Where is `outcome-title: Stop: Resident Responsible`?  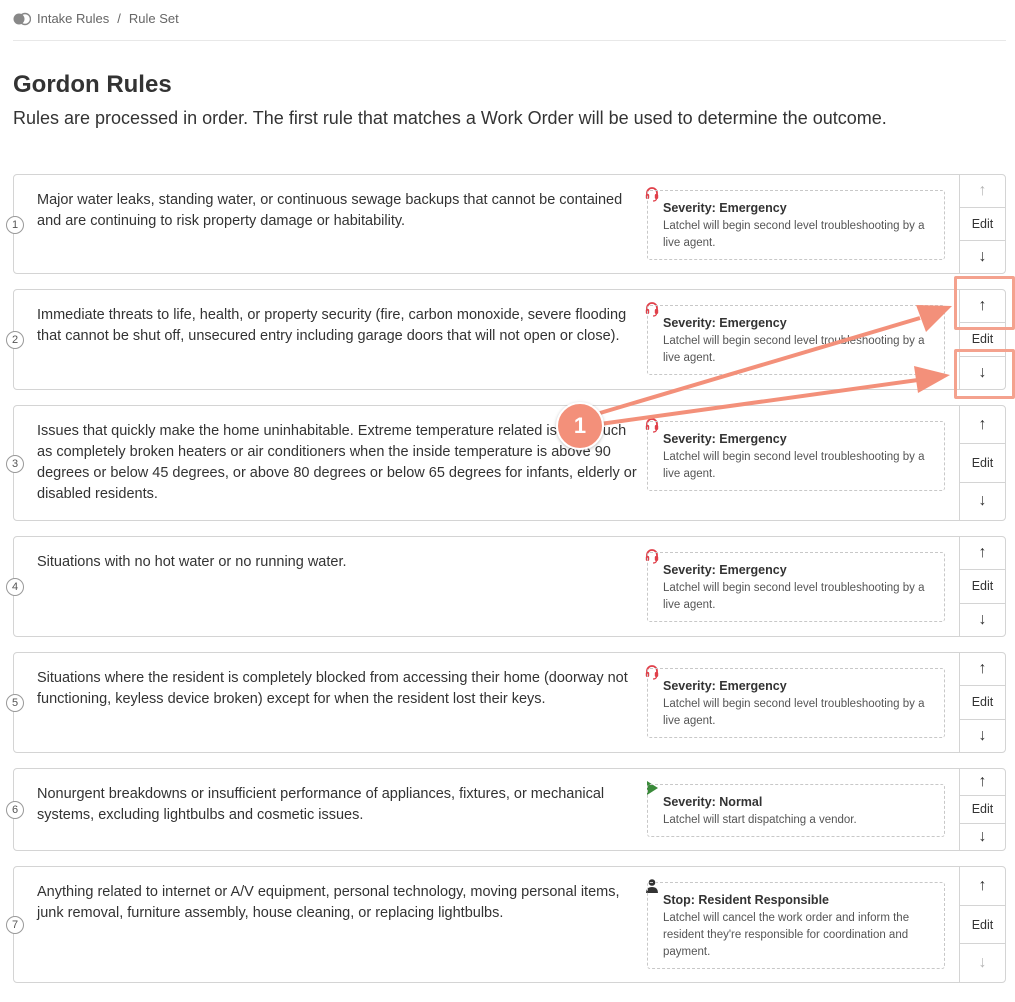
outcome-title: Stop: Resident Responsible is located at coordinates (746, 900).